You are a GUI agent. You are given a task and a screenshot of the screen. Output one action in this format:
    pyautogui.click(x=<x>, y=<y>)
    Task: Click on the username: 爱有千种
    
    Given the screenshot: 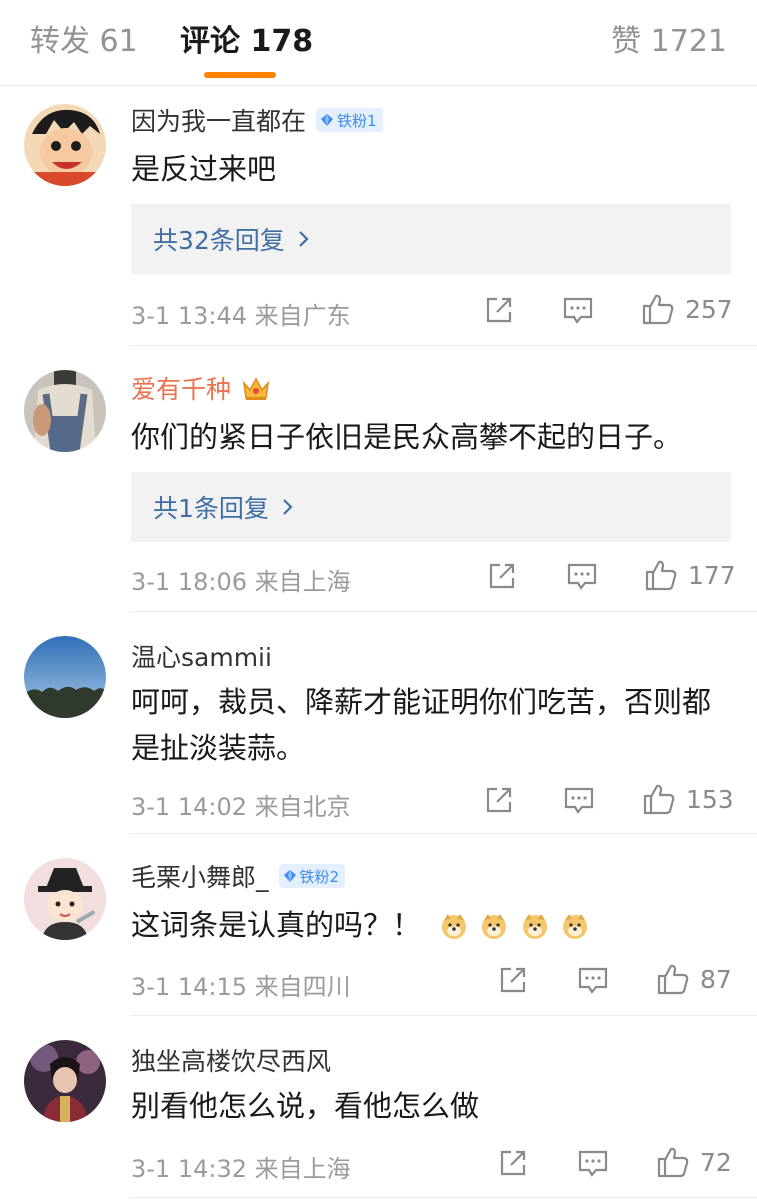 What is the action you would take?
    pyautogui.click(x=181, y=388)
    